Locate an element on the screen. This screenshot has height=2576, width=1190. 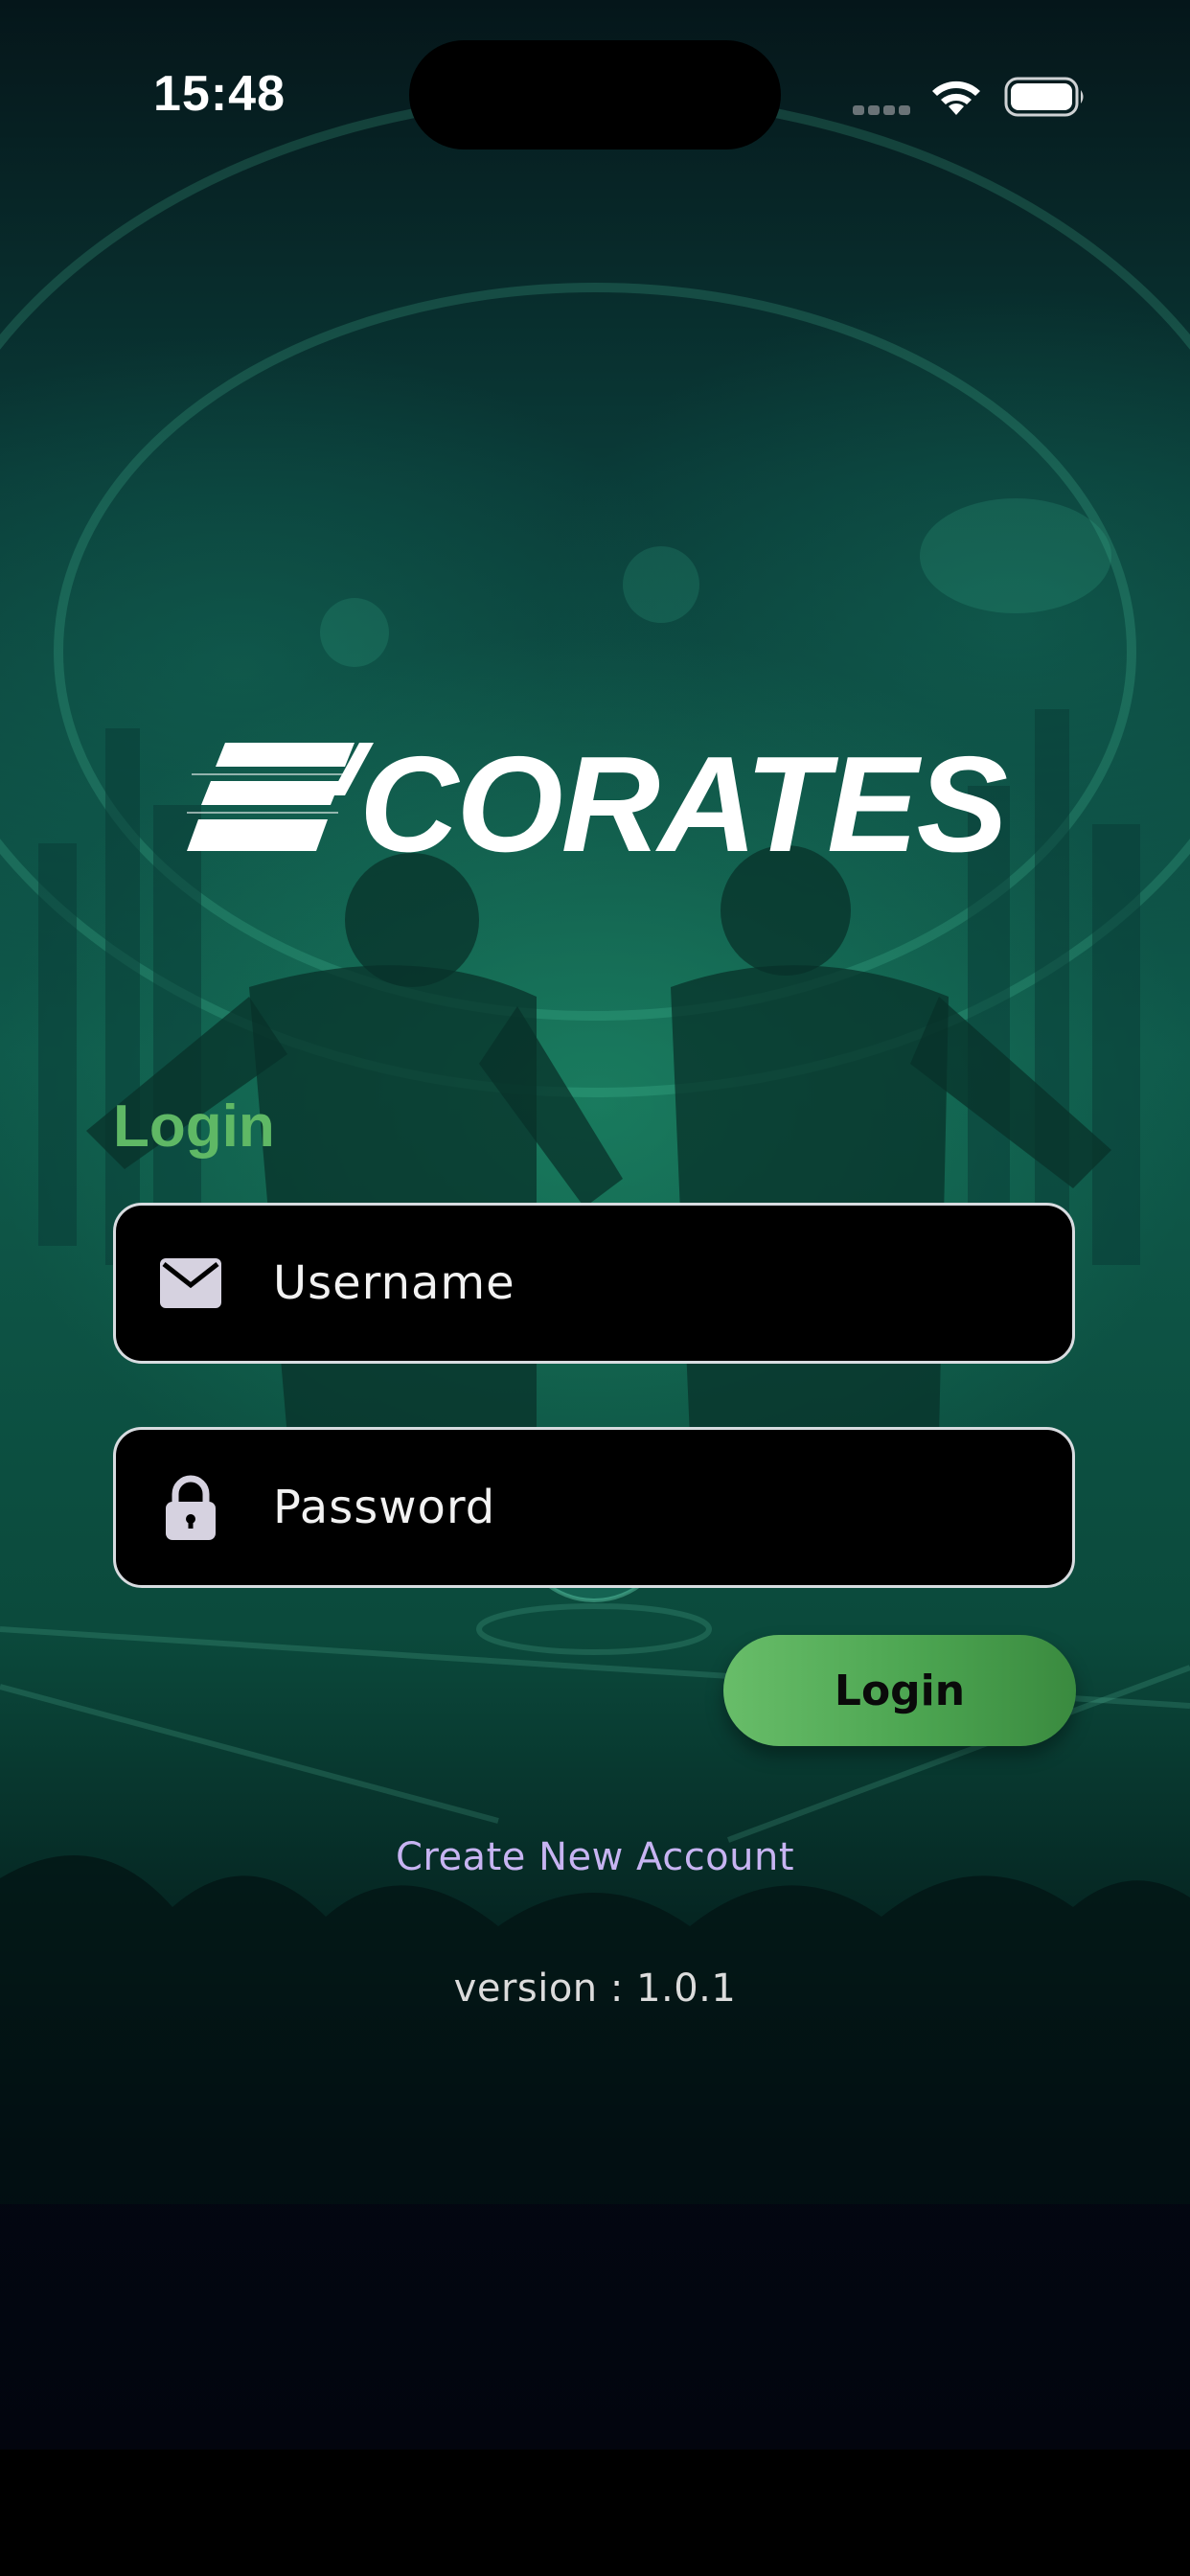
cellular-signal-icon is located at coordinates (882, 110).